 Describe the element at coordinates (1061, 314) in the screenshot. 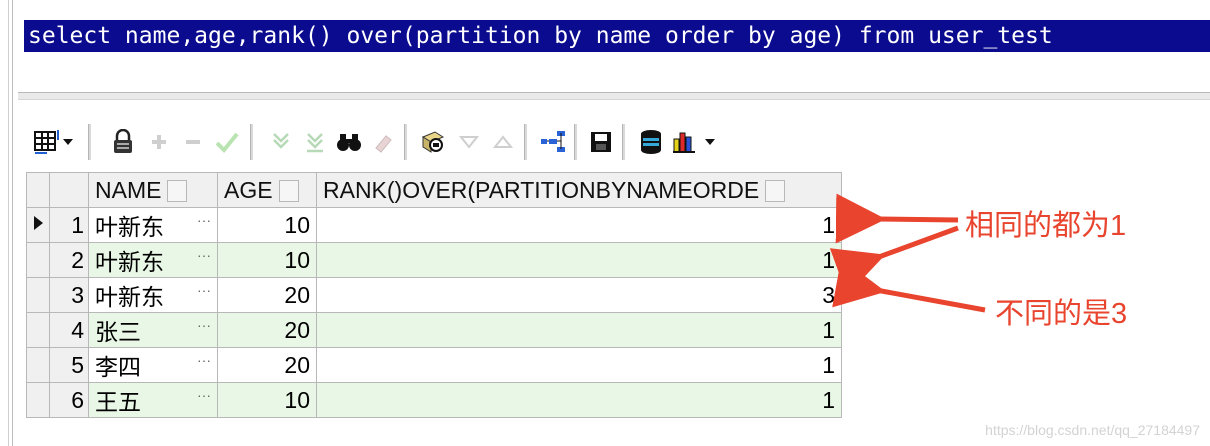

I see `annotation-different: 不同的是3` at that location.